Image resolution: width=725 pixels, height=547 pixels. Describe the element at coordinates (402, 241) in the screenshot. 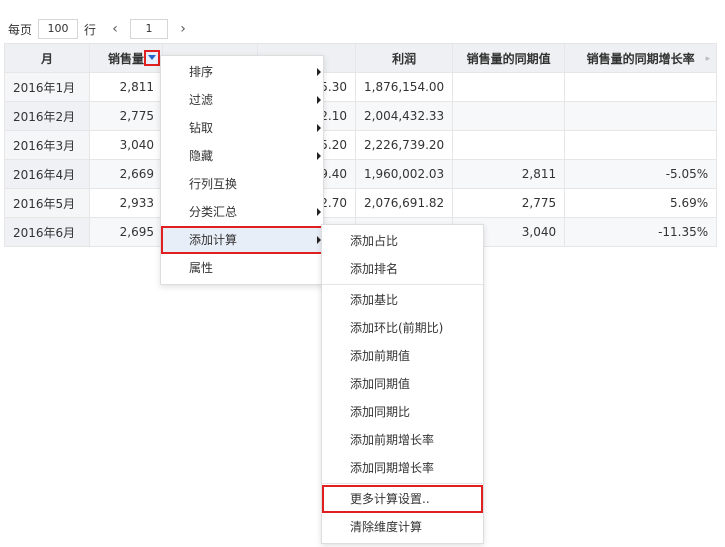

I see `submenu-item-add-percentage: 添加占比` at that location.